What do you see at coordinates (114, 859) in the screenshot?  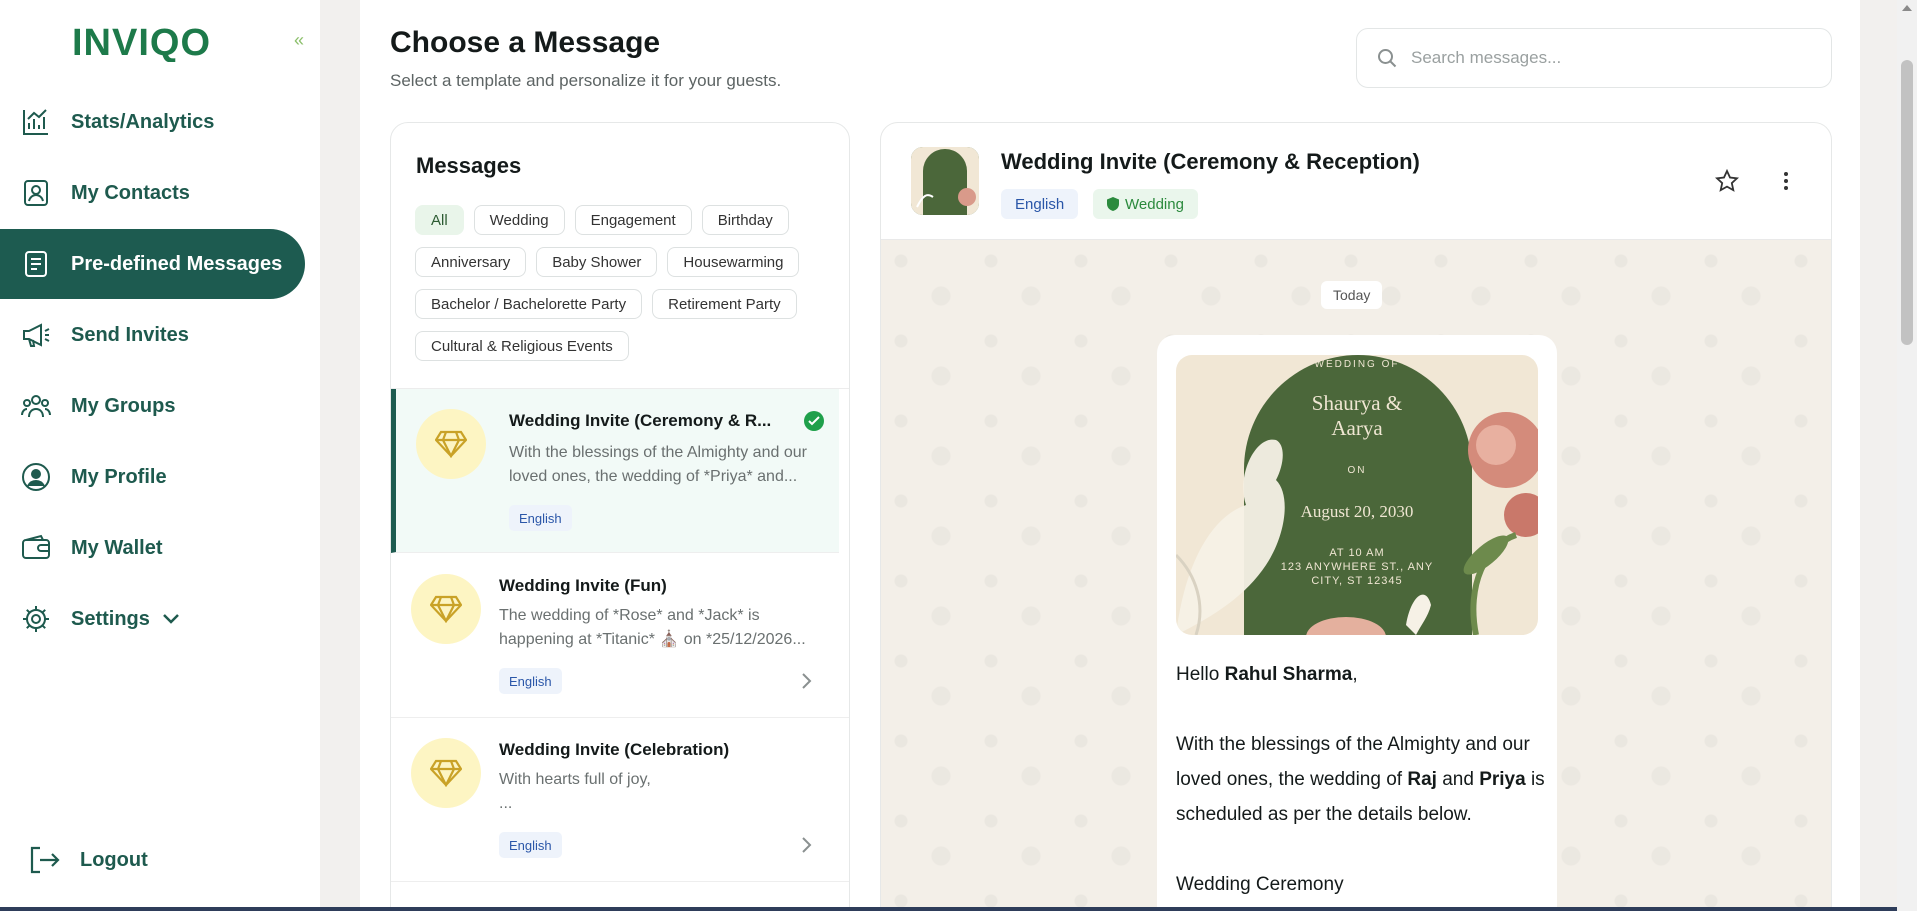 I see `logout-label: Logout` at bounding box center [114, 859].